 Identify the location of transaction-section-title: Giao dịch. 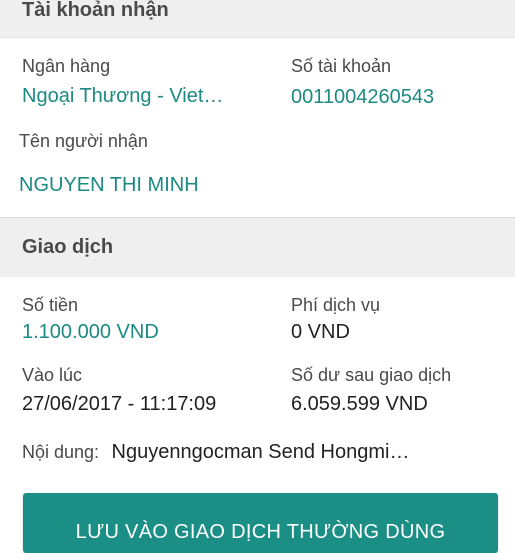
(68, 247).